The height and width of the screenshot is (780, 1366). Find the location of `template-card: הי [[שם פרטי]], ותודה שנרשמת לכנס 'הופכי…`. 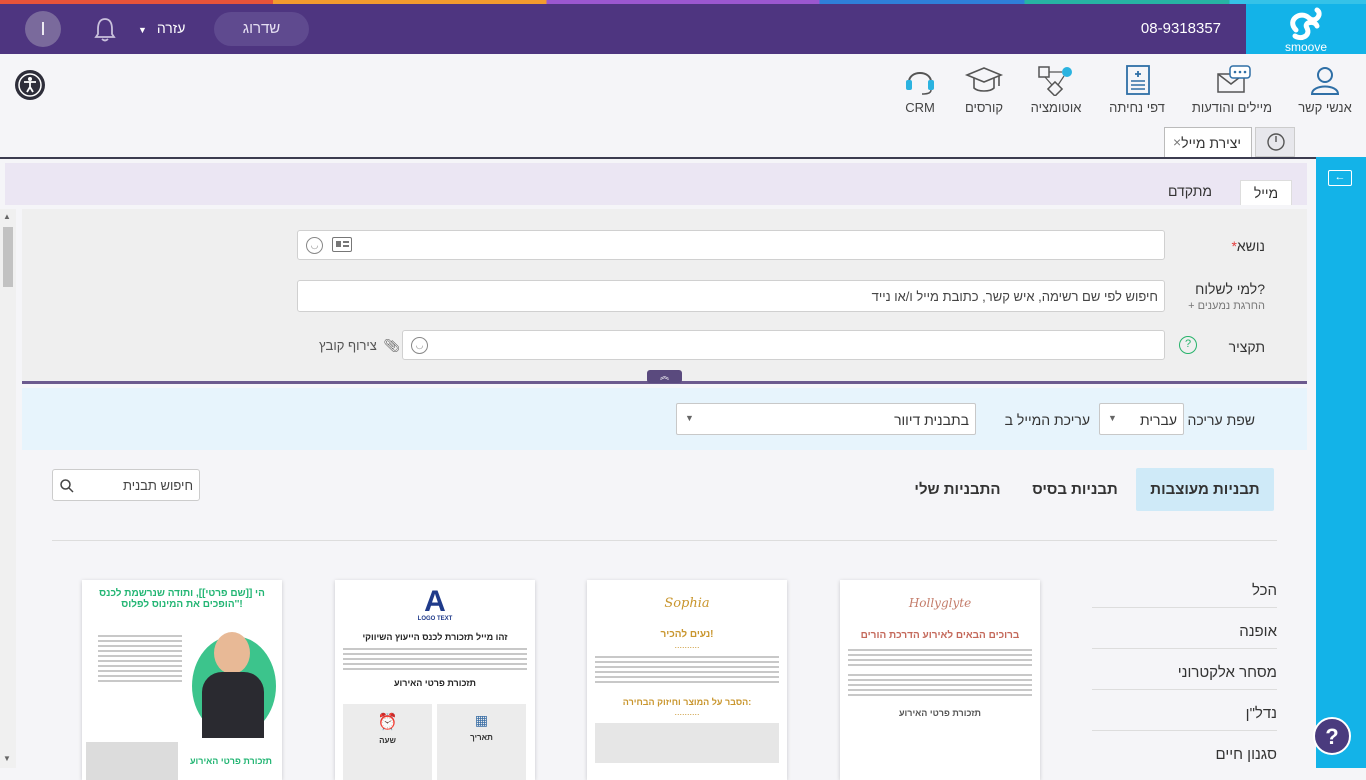

template-card: הי [[שם פרטי]], ותודה שנרשמת לכנס 'הופכי… is located at coordinates (182, 680).